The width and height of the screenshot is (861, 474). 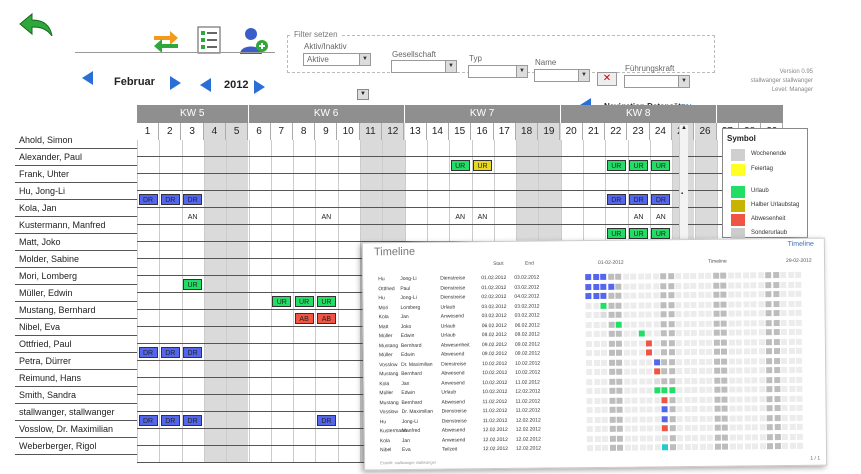 What do you see at coordinates (36, 26) in the screenshot?
I see `back-arrow-icon` at bounding box center [36, 26].